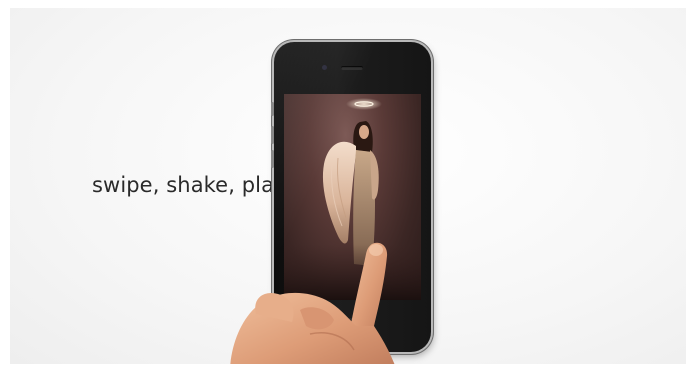  I want to click on volume-down-button, so click(272, 159).